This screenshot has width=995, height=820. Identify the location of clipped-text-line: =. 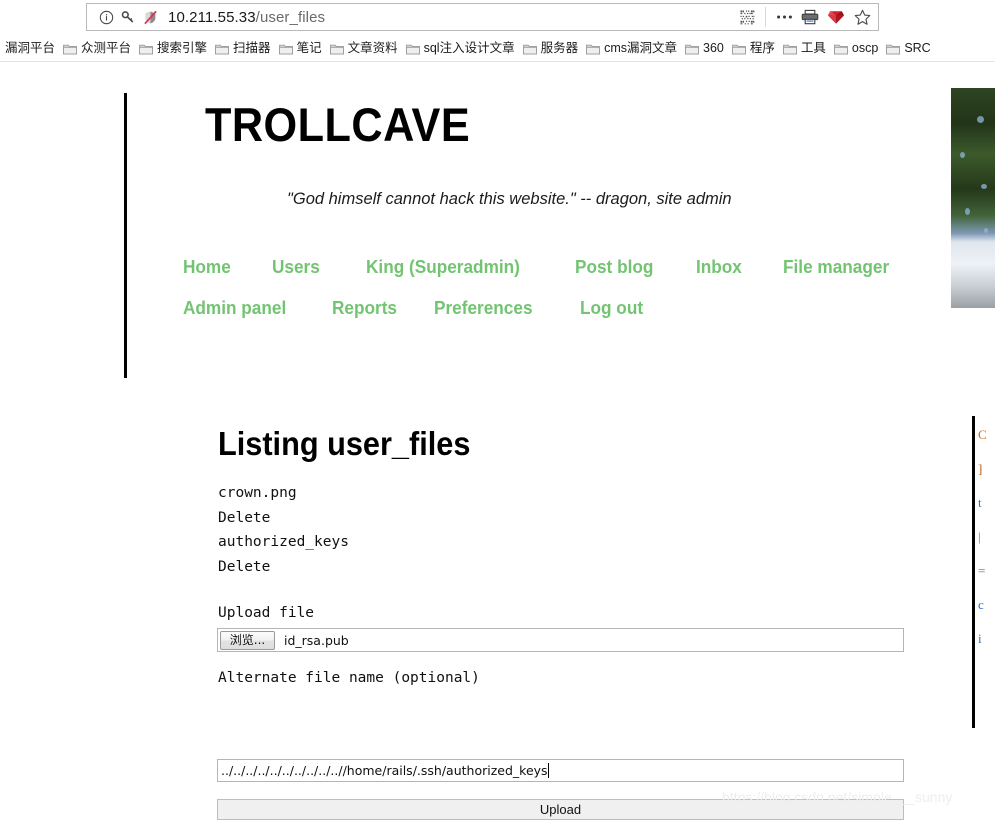
(982, 570).